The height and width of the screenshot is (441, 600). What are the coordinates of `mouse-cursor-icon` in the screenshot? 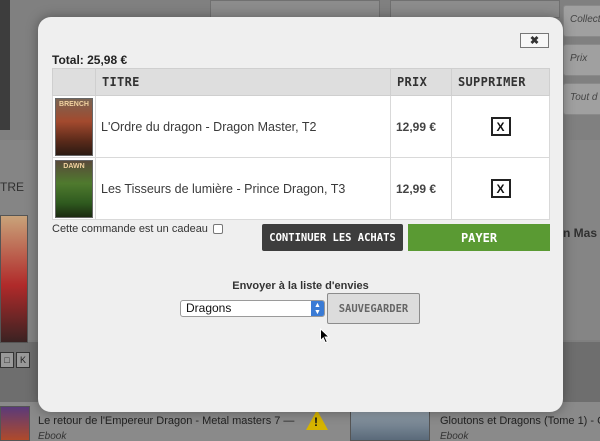 It's located at (325, 336).